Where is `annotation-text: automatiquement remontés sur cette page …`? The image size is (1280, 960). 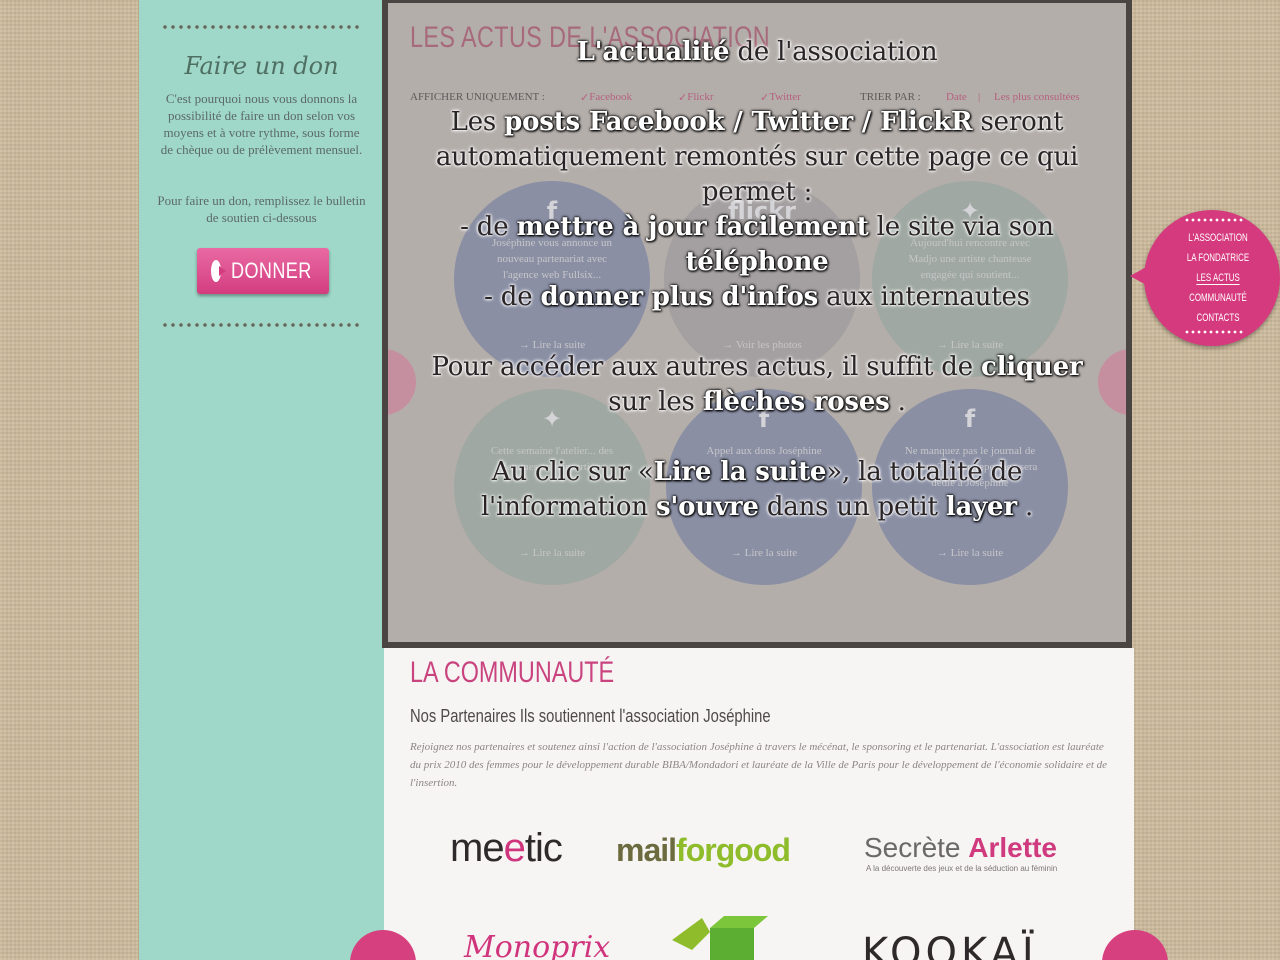
annotation-text: automatiquement remontés sur cette page … is located at coordinates (757, 157).